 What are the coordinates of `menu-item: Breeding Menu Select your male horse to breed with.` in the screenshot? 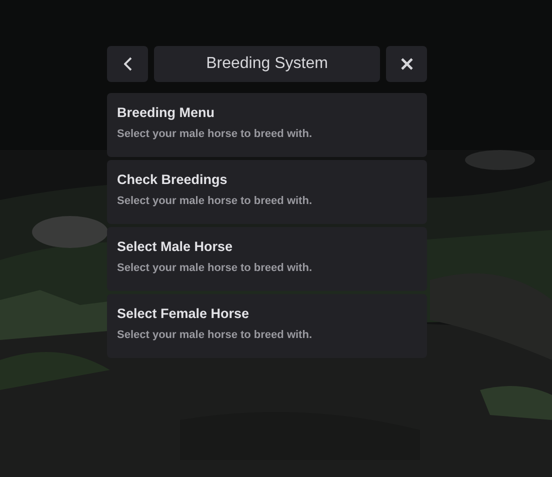 It's located at (267, 125).